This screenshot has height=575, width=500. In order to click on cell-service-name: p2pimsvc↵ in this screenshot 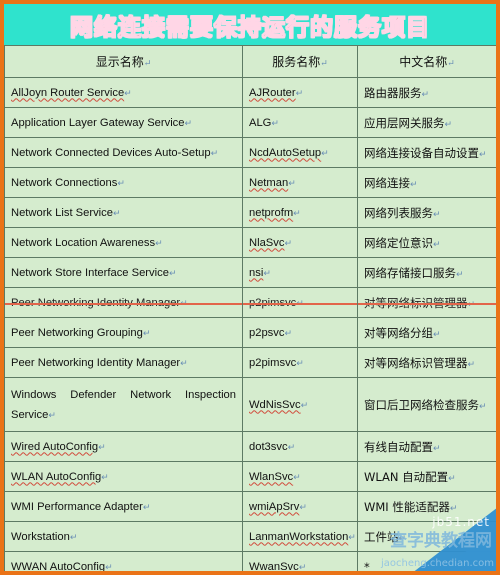, I will do `click(300, 362)`.